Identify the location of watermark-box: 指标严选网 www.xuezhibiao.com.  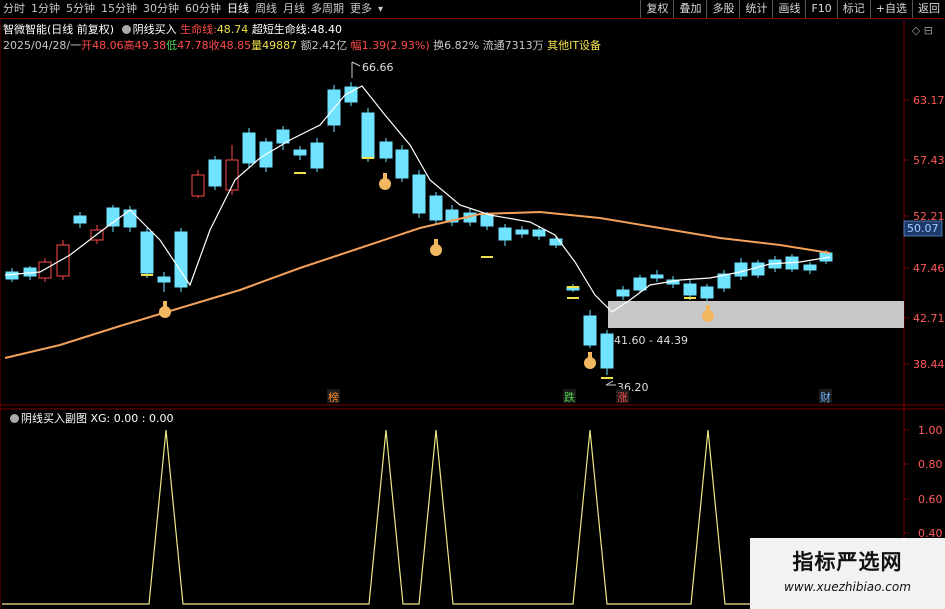
(847, 573).